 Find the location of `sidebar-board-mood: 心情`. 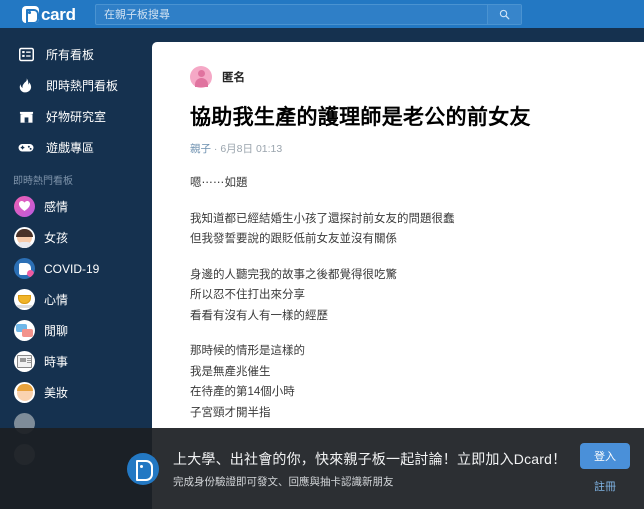

sidebar-board-mood: 心情 is located at coordinates (76, 299).